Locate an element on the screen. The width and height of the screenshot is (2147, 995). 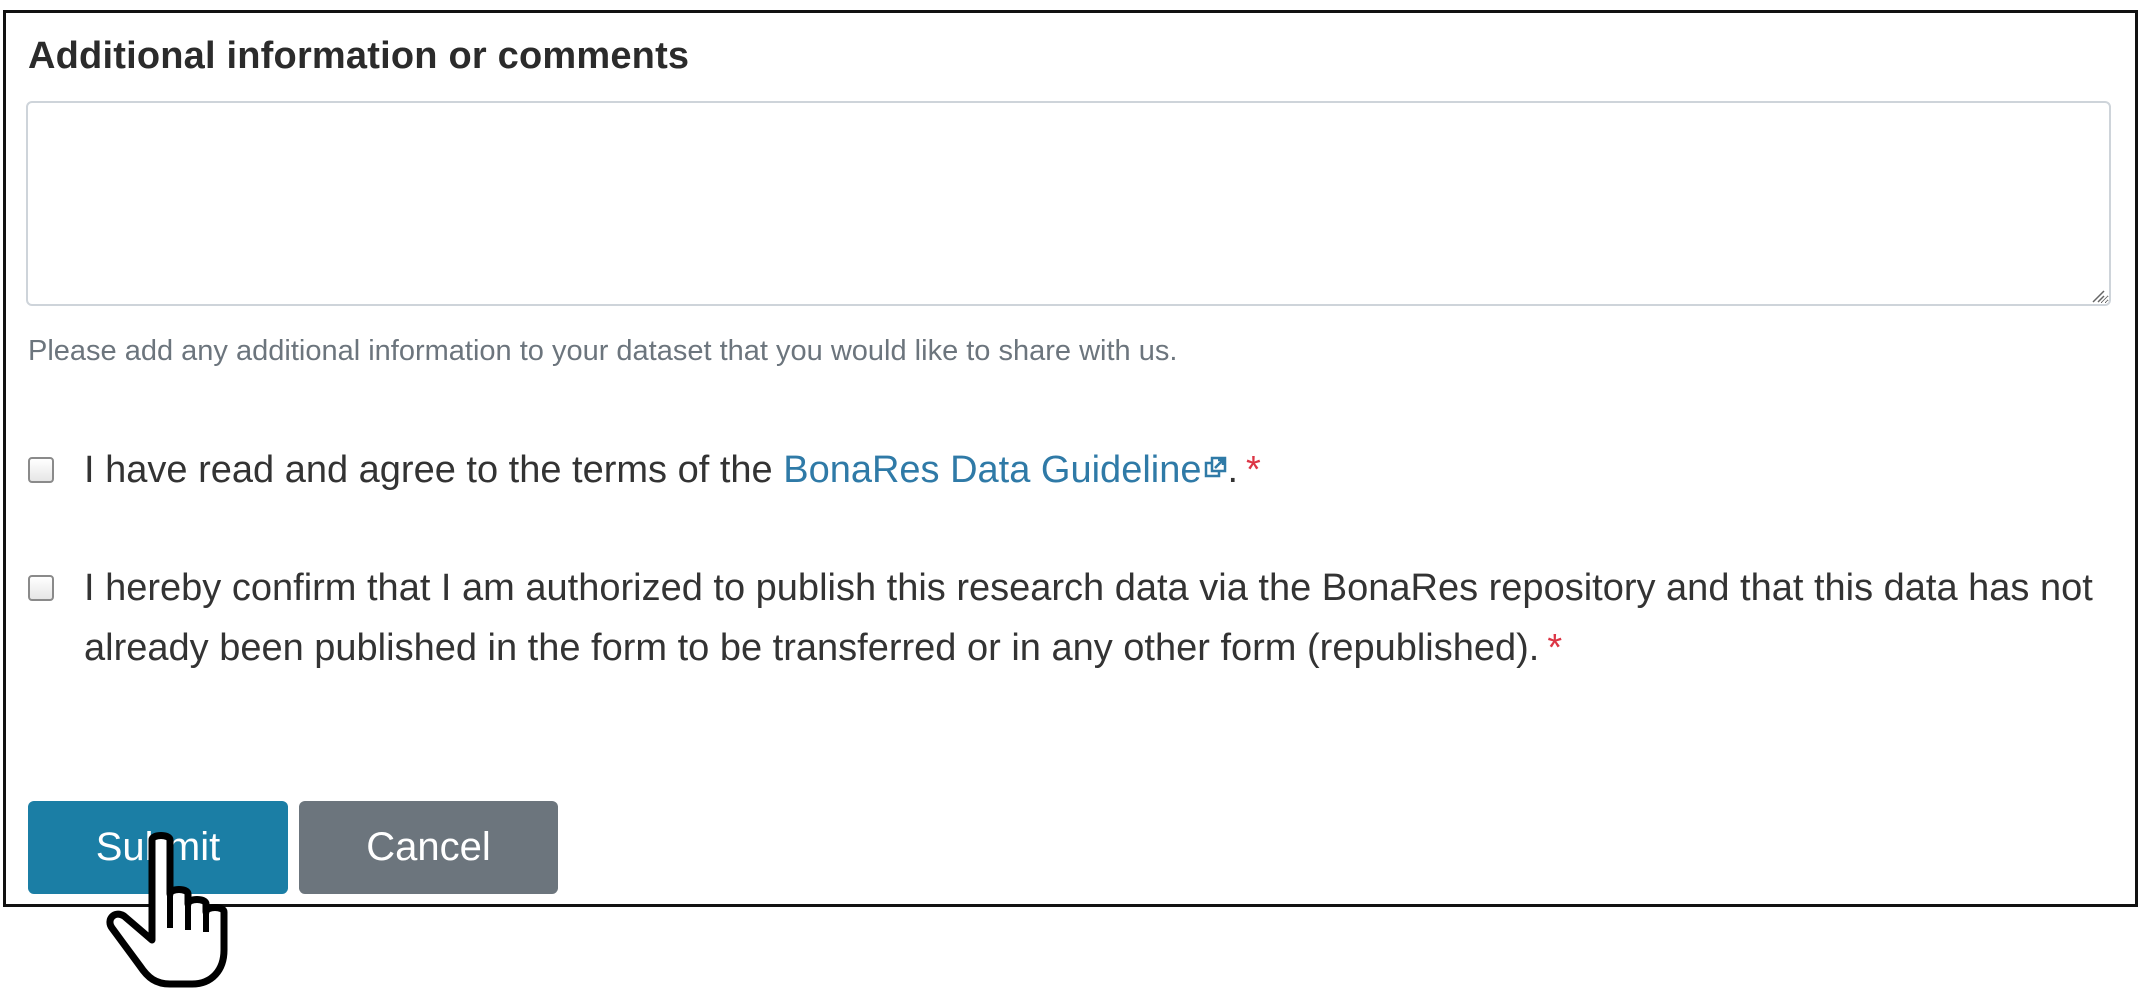
data-guideline-link-text: BonaRes Data Guideline is located at coordinates (992, 470).